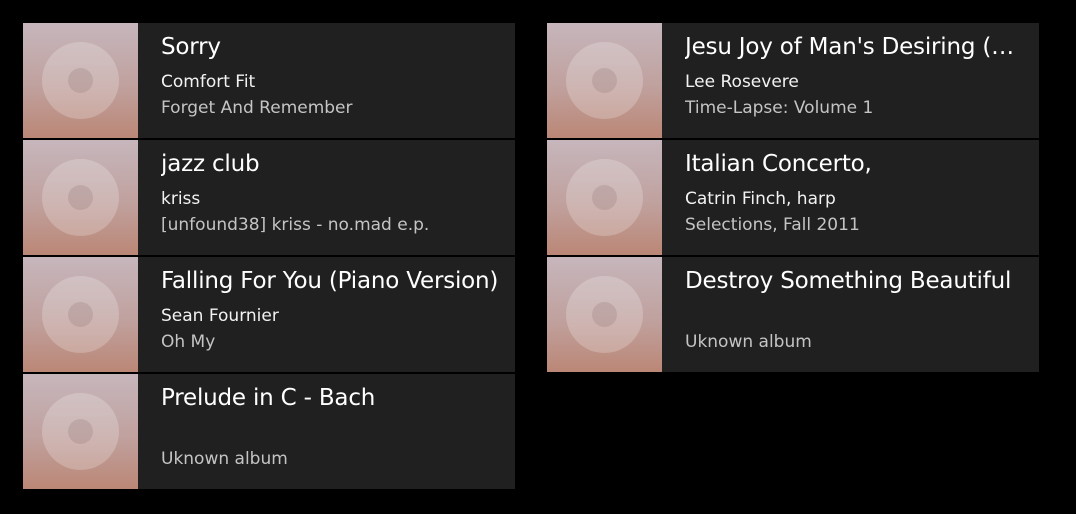 Image resolution: width=1076 pixels, height=514 pixels. What do you see at coordinates (257, 108) in the screenshot?
I see `track-album: Forget And Remember` at bounding box center [257, 108].